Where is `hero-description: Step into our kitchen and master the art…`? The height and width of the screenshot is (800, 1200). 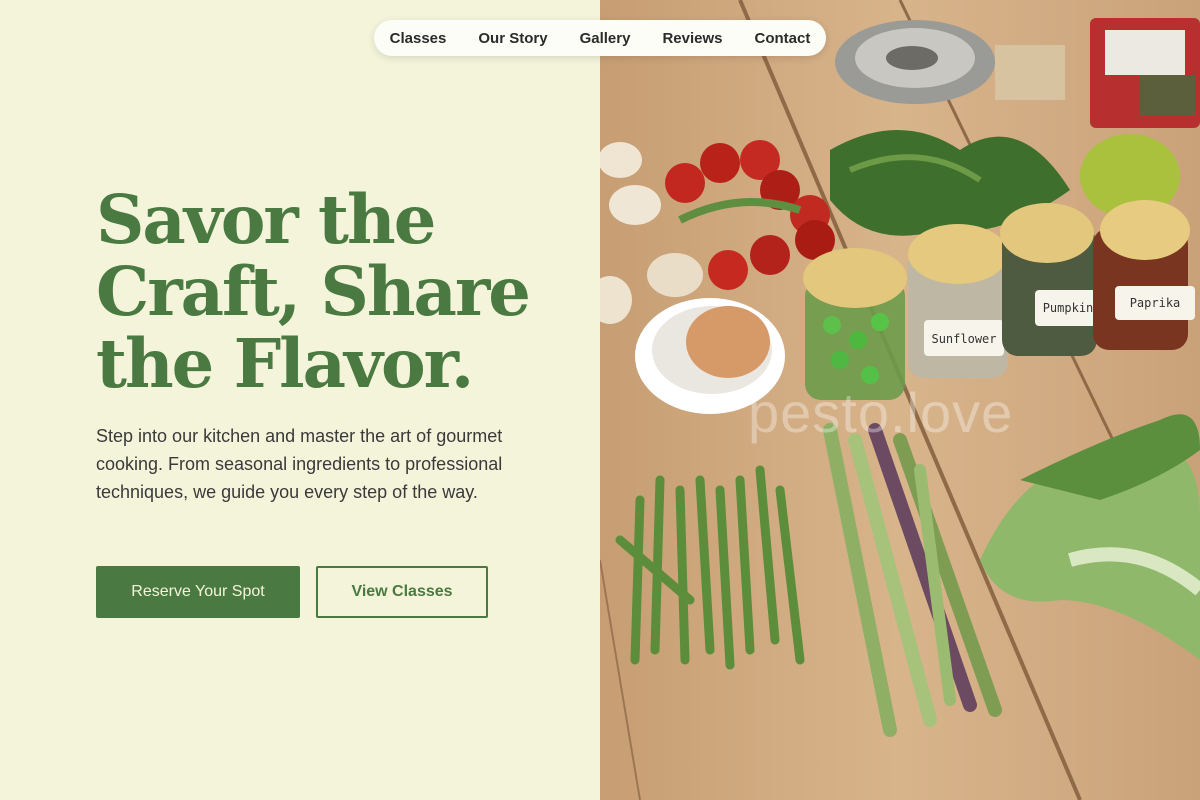 hero-description: Step into our kitchen and master the art… is located at coordinates (299, 464).